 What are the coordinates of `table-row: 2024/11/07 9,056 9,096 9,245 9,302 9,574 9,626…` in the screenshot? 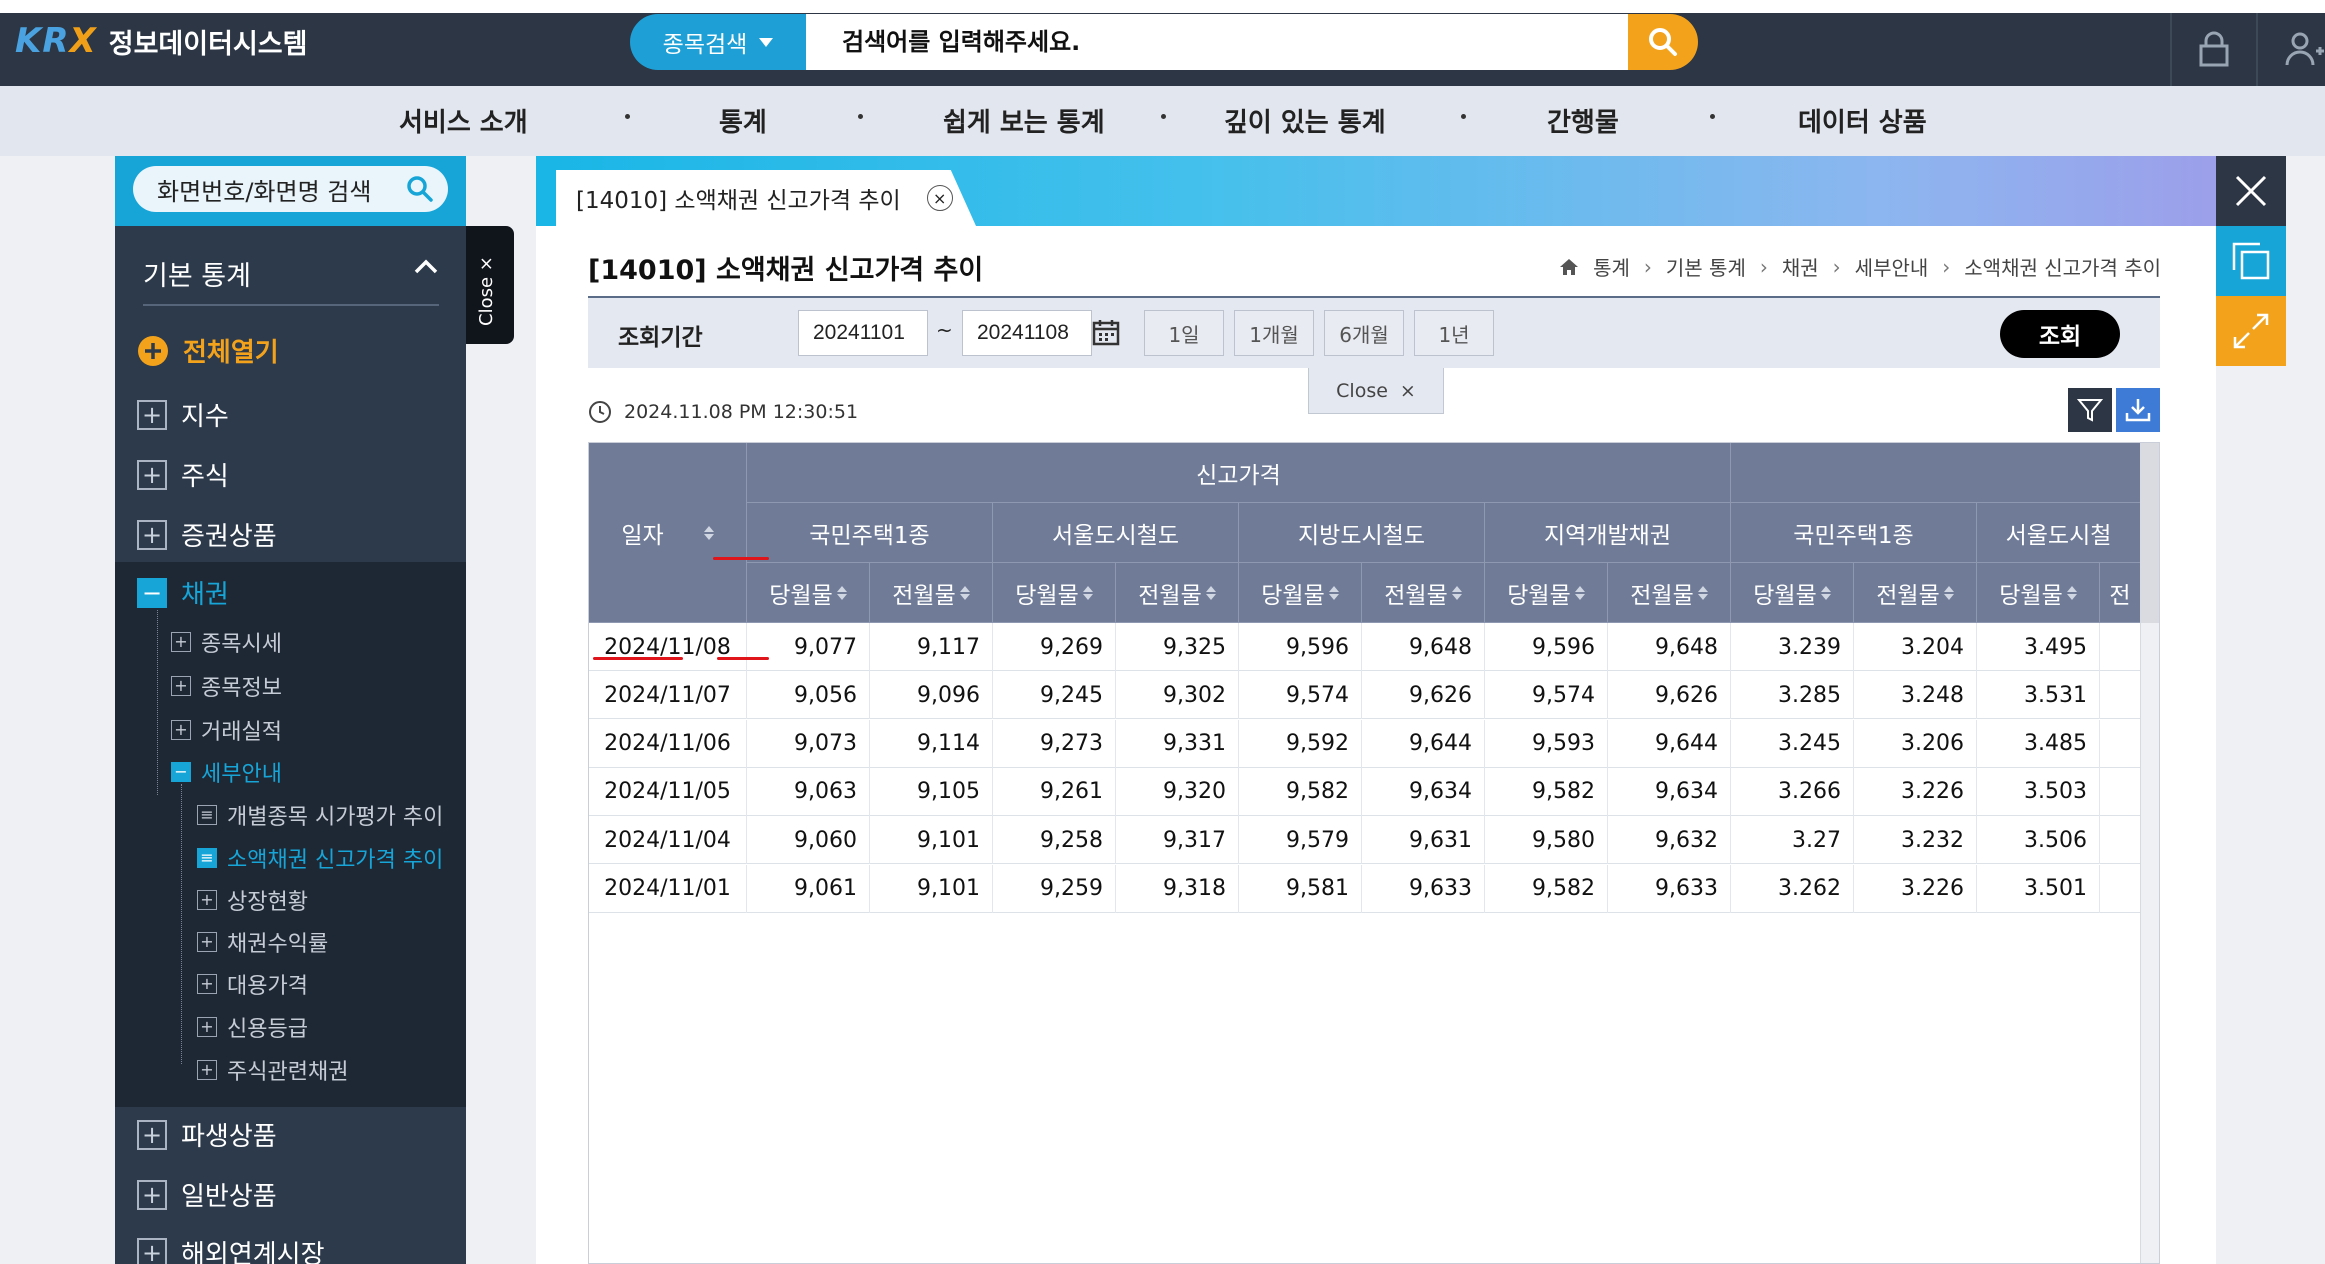 It's located at (1374, 695).